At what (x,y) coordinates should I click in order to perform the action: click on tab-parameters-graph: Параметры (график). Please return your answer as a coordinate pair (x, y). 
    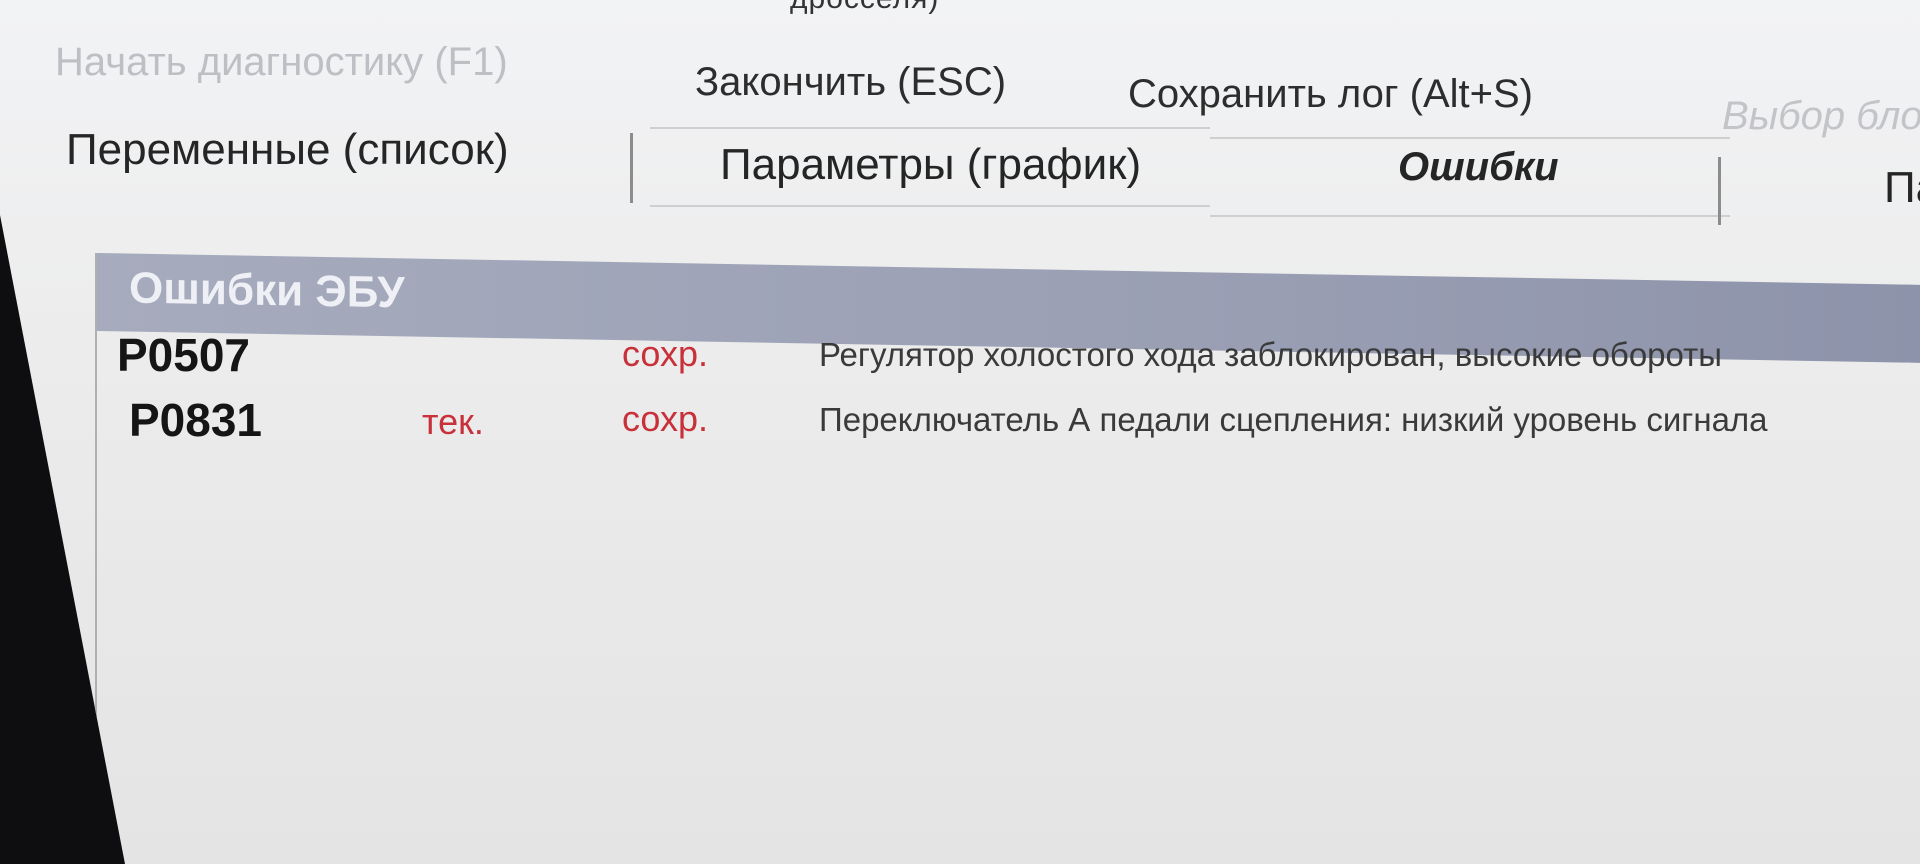
    Looking at the image, I should click on (930, 165).